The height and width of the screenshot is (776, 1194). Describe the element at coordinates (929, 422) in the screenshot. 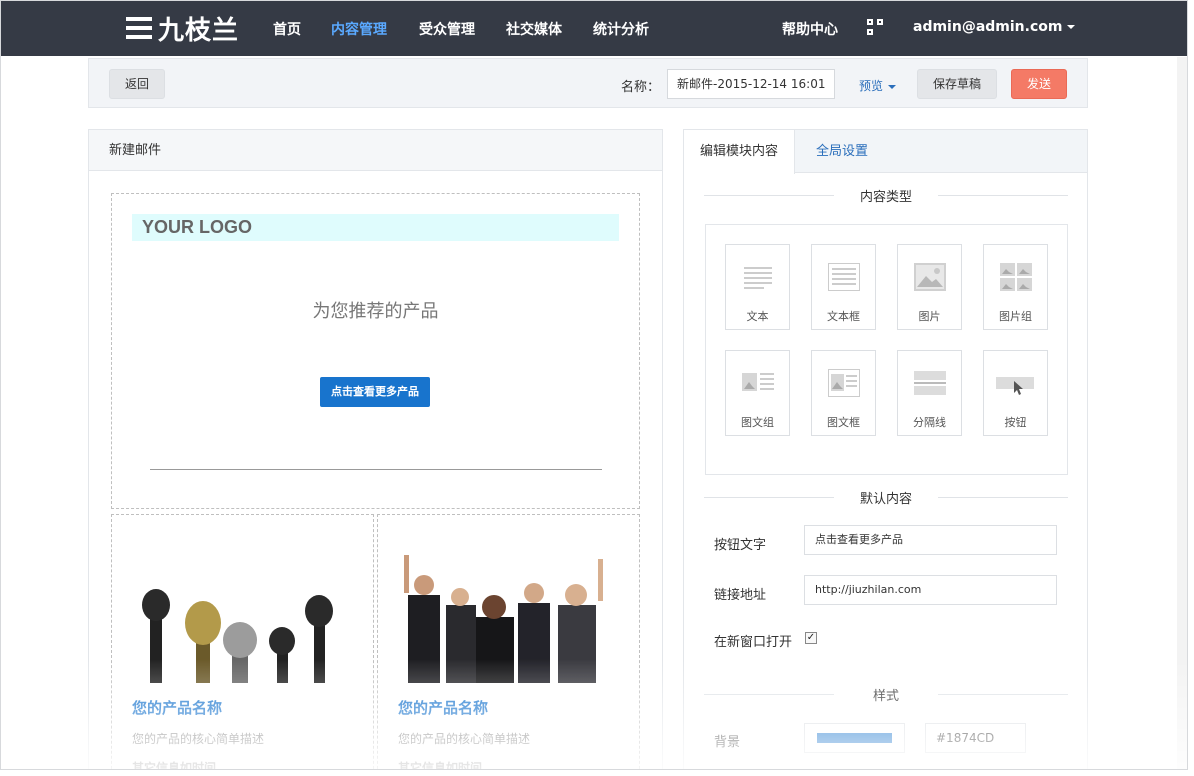

I see `content-type-label: 分隔线` at that location.